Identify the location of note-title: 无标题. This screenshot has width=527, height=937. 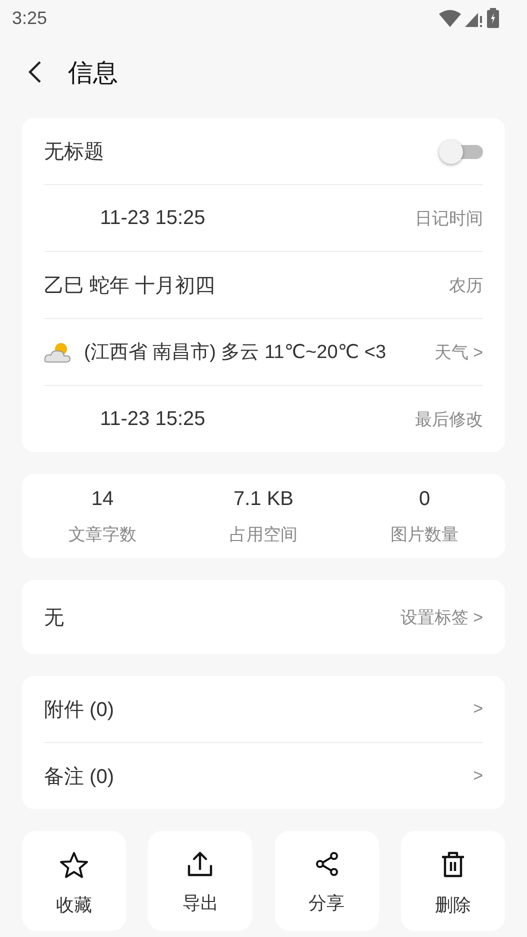
(74, 152).